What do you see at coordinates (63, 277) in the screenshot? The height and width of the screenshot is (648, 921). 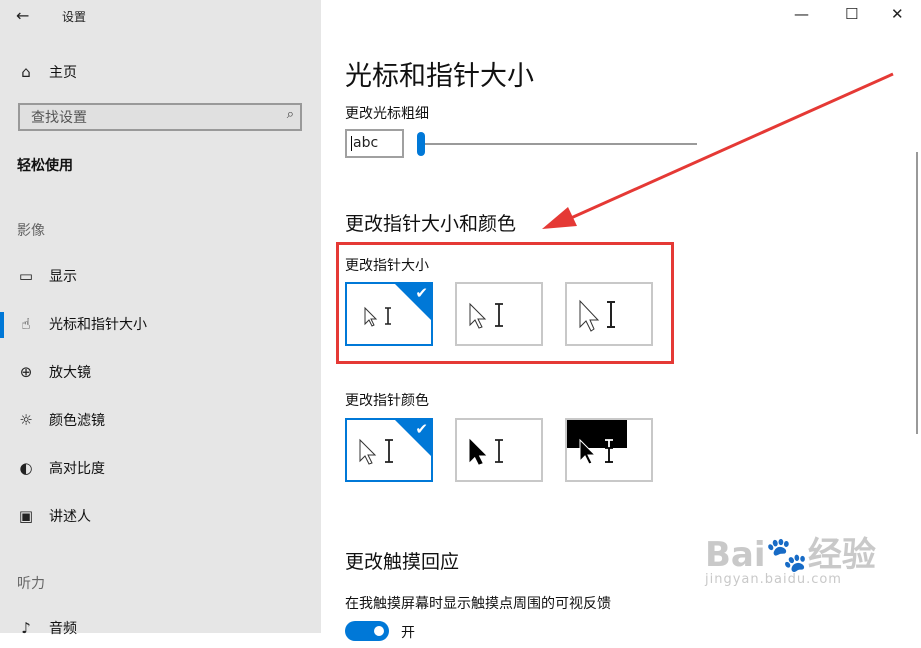 I see `sidebar-item-label: 显示` at bounding box center [63, 277].